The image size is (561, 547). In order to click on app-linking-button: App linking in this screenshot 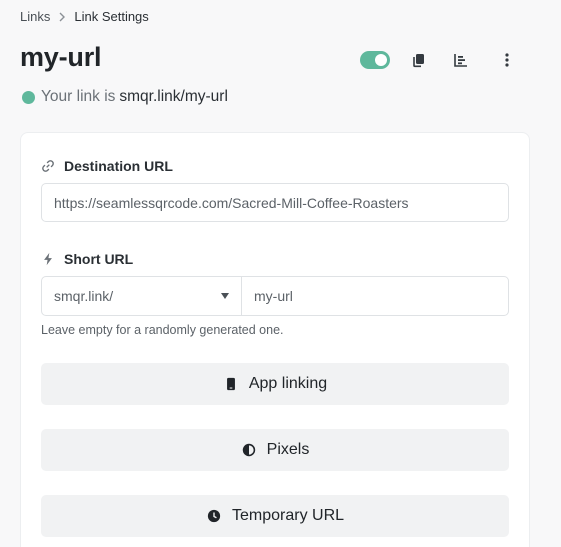, I will do `click(275, 384)`.